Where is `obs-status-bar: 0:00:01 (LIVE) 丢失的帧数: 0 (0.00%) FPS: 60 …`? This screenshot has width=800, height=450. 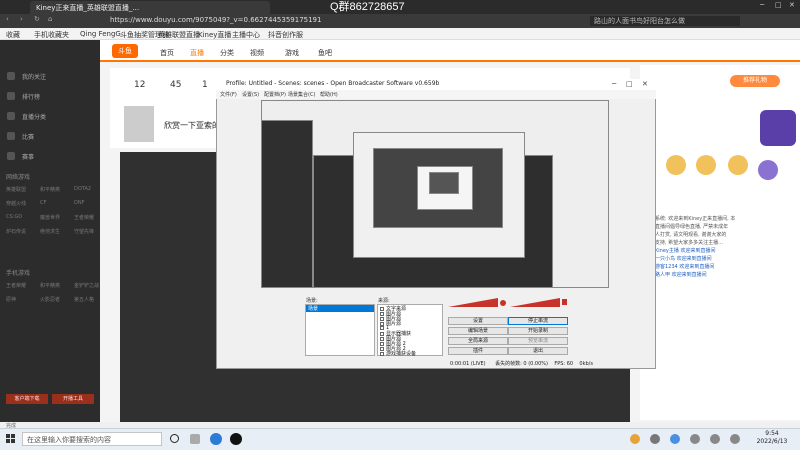 obs-status-bar: 0:00:01 (LIVE) 丢失的帧数: 0 (0.00%) FPS: 60 … is located at coordinates (550, 364).